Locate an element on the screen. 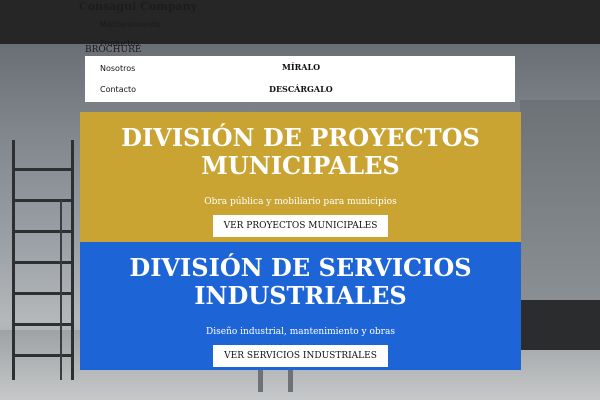 Image resolution: width=600 pixels, height=400 pixels. menu-item-contacto: Contacto is located at coordinates (118, 89).